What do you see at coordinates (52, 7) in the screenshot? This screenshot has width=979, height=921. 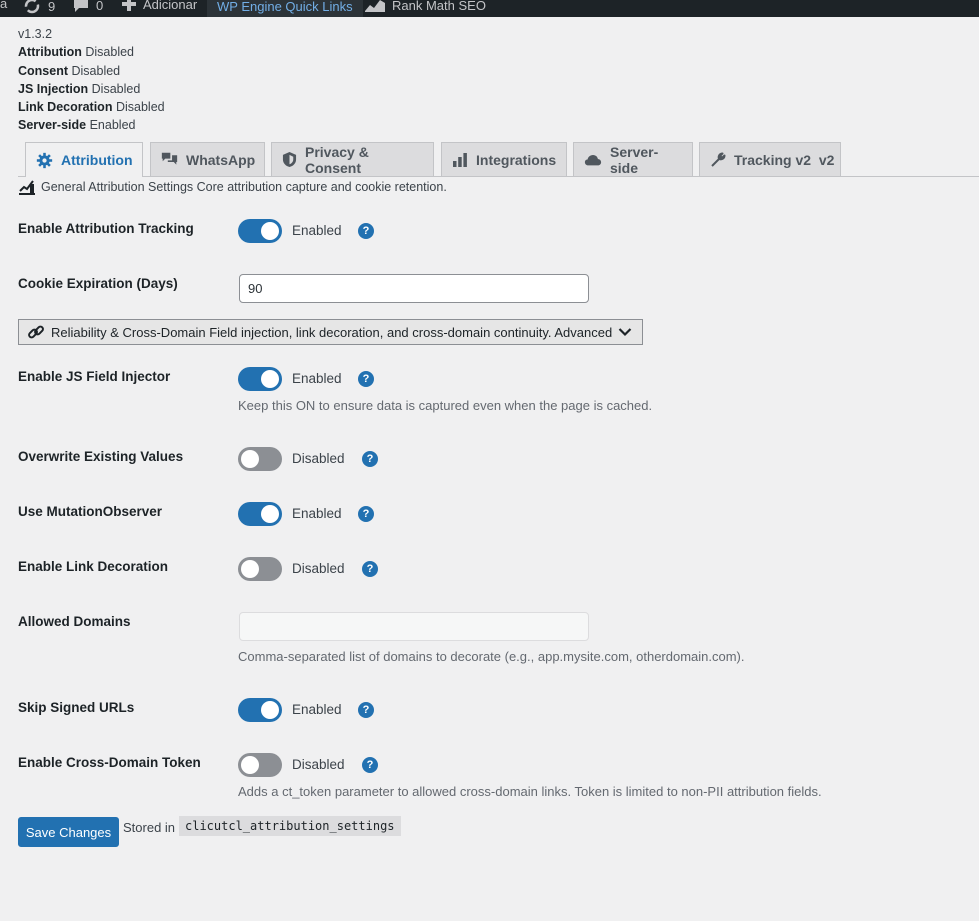 I see `updates-count: 9` at bounding box center [52, 7].